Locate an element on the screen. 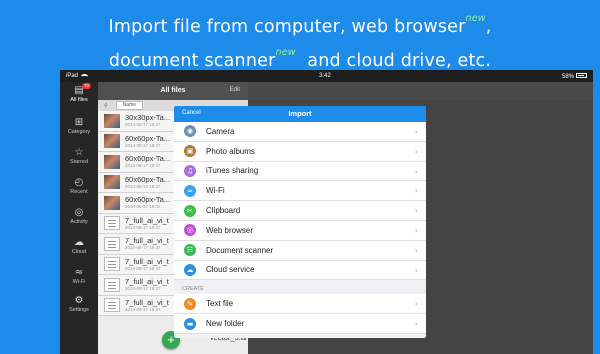 Image resolution: width=600 pixels, height=354 pixels. import-option-photo-albums: ▣ Photo albums › is located at coordinates (300, 151).